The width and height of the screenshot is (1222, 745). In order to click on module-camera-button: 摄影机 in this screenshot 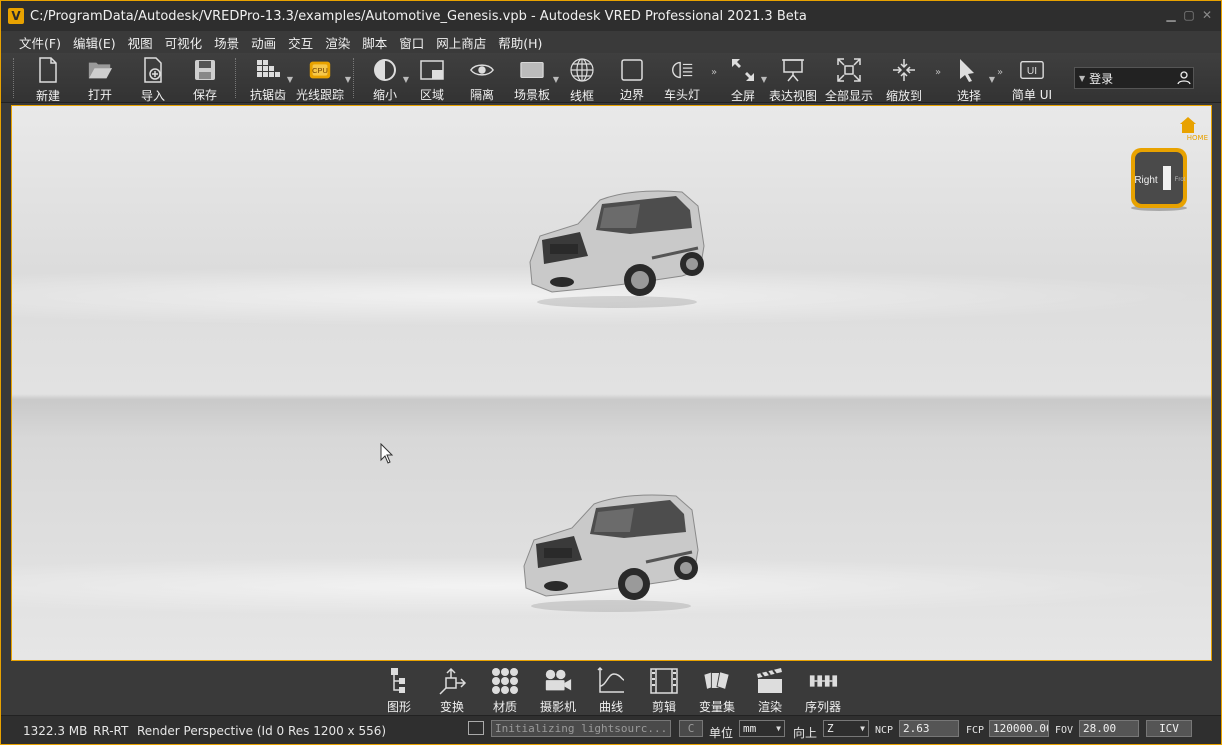, I will do `click(558, 689)`.